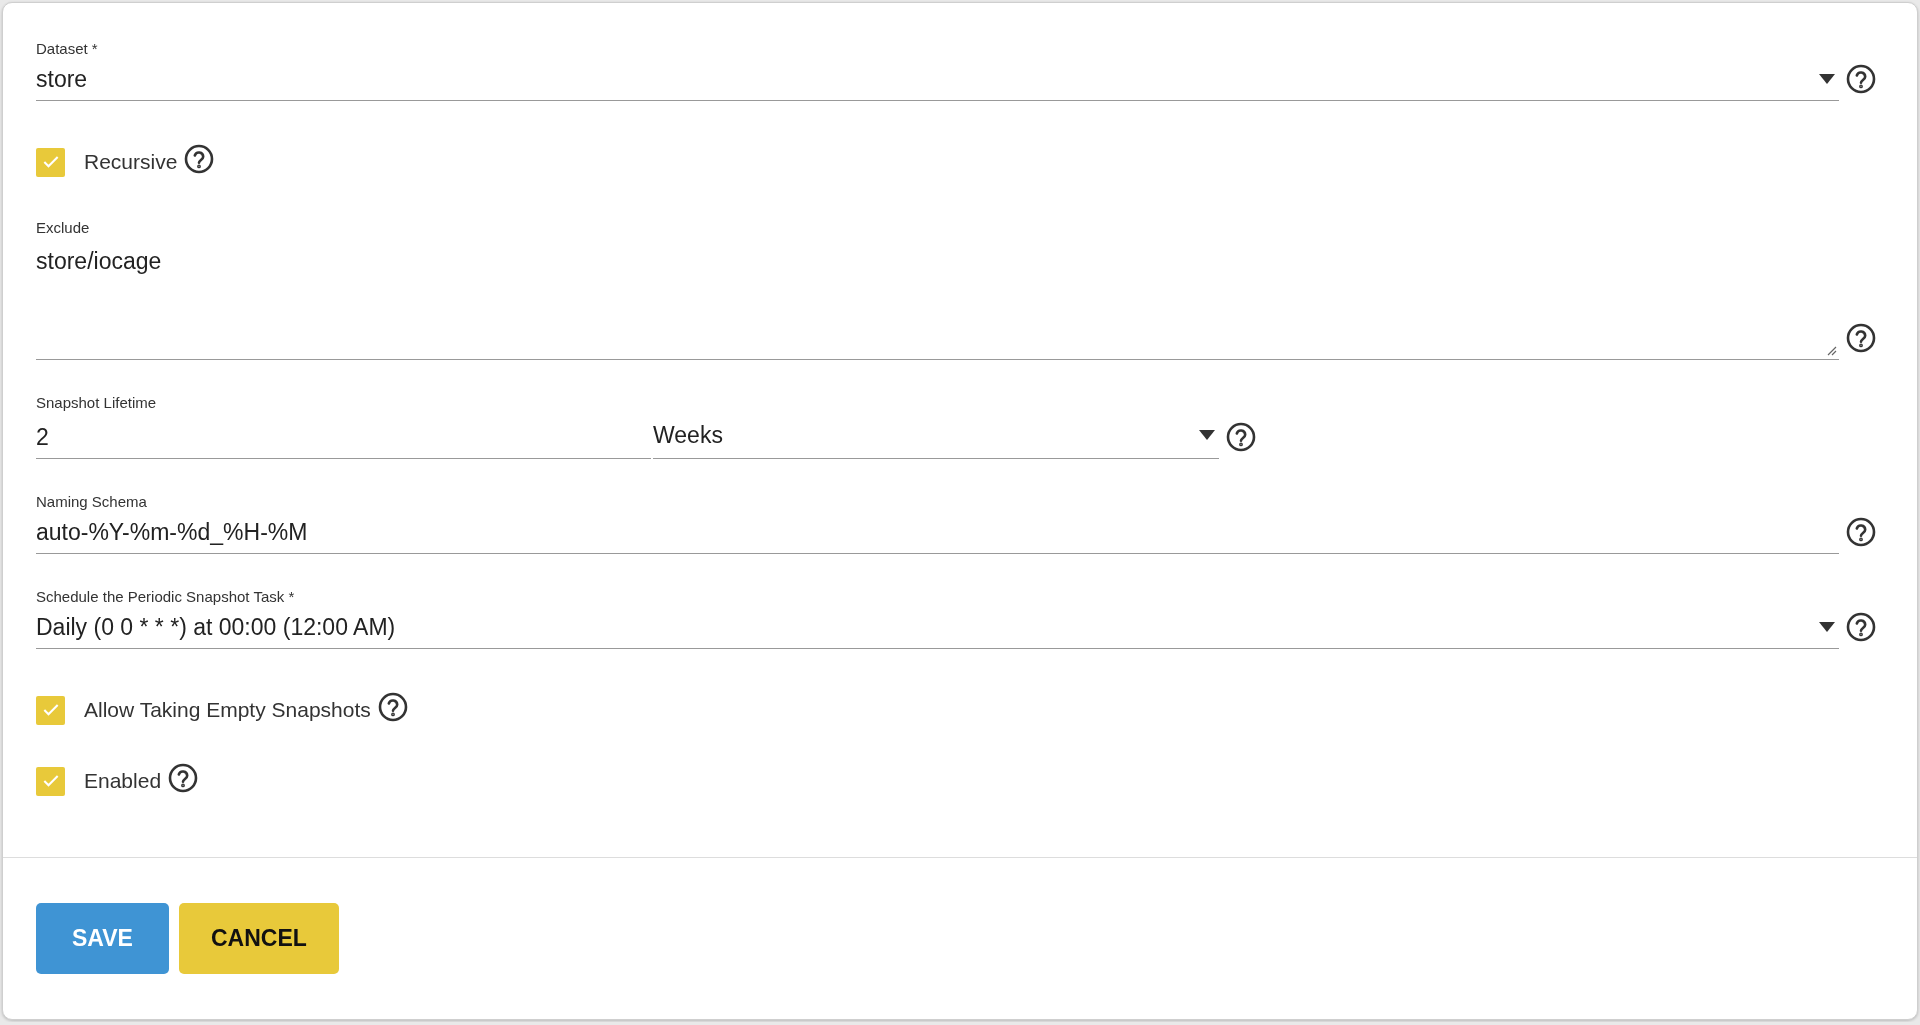 This screenshot has height=1025, width=1920. I want to click on resize-grip-icon, so click(1831, 350).